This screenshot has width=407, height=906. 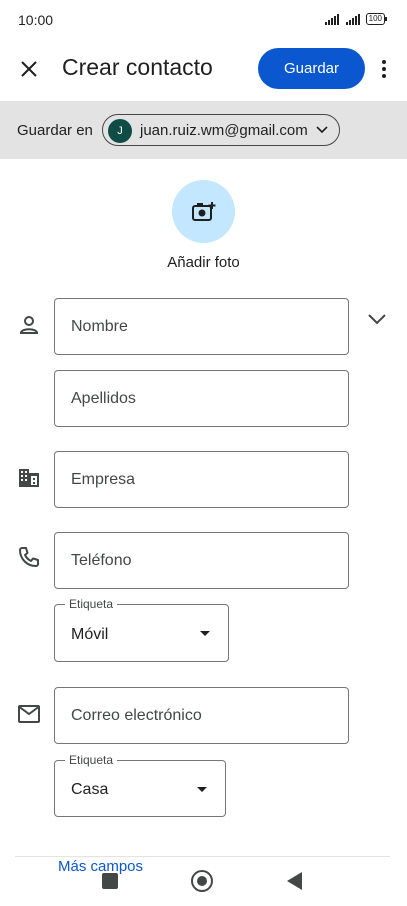 I want to click on more-vert-icon, so click(x=384, y=62).